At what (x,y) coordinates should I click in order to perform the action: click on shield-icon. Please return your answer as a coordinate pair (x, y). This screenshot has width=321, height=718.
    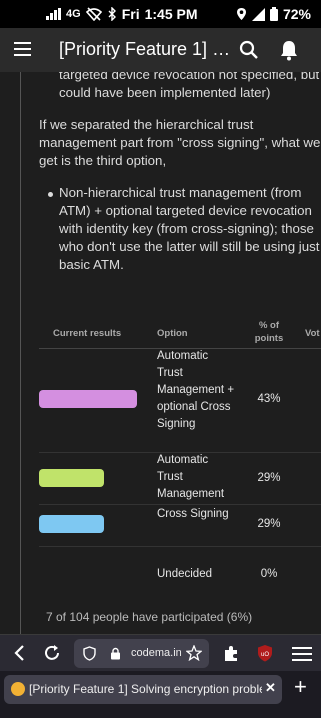
    Looking at the image, I should click on (89, 653).